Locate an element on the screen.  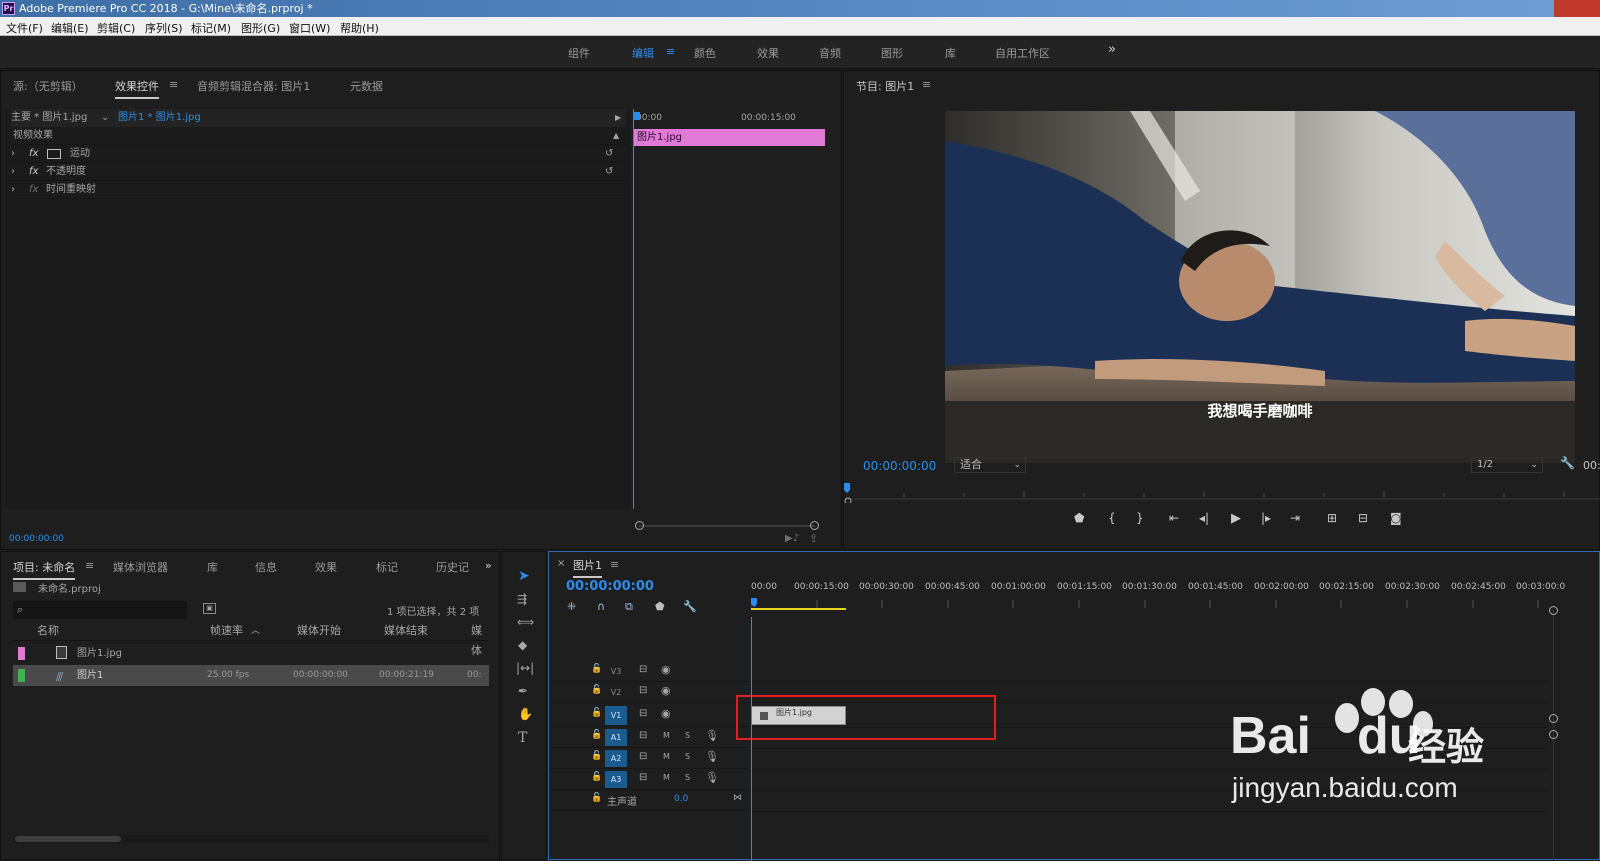
menu-window: 窗口(W) is located at coordinates (309, 28).